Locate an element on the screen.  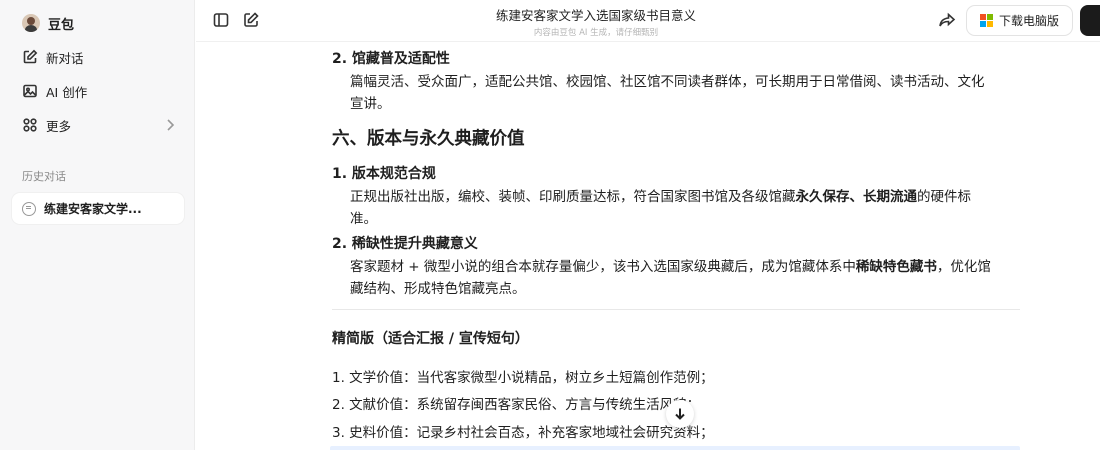
s6-item2-title: 2. 稀缺性提升典藏意义 is located at coordinates (405, 244).